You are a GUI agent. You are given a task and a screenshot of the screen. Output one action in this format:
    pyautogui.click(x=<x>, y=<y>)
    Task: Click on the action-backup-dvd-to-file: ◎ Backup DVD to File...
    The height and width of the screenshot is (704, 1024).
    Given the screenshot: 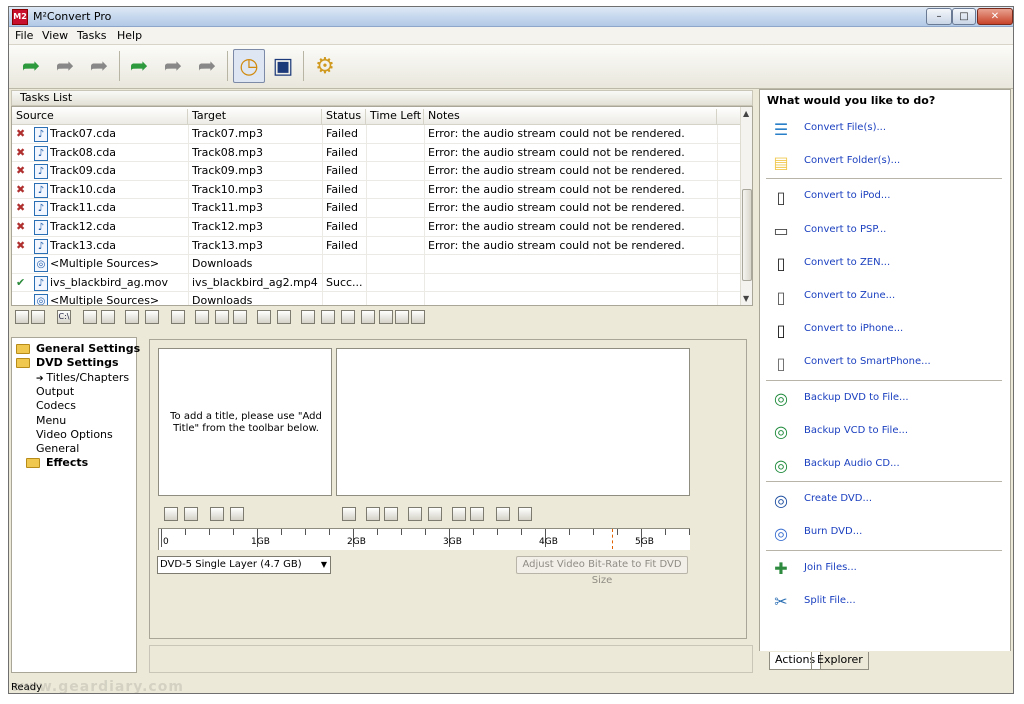 What is the action you would take?
    pyautogui.click(x=890, y=400)
    